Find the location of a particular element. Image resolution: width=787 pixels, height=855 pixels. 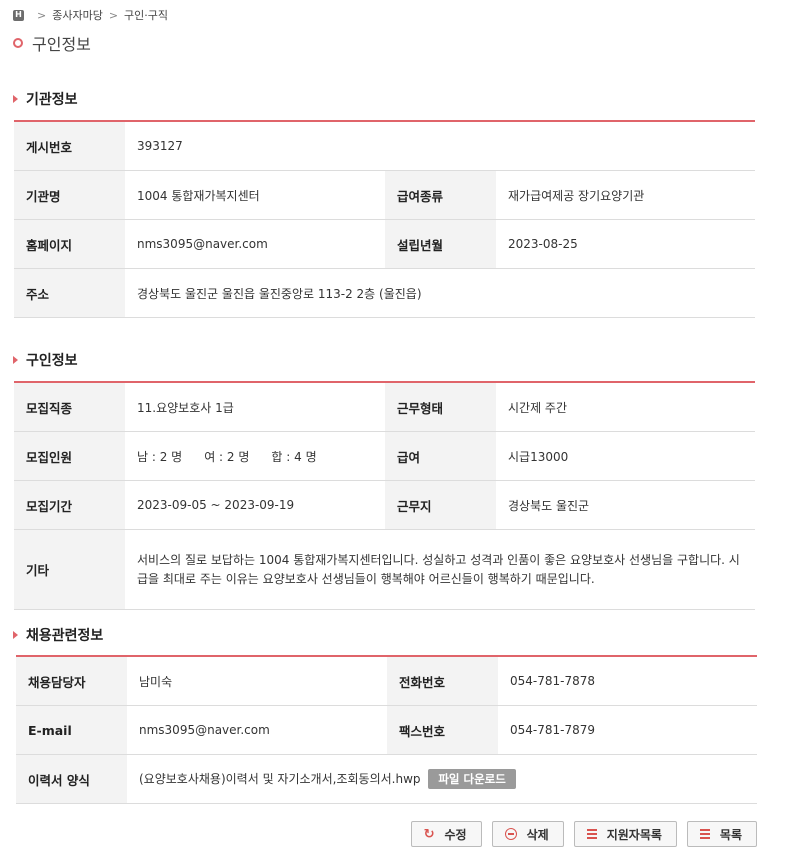

list-button-label: 목록 is located at coordinates (730, 834).